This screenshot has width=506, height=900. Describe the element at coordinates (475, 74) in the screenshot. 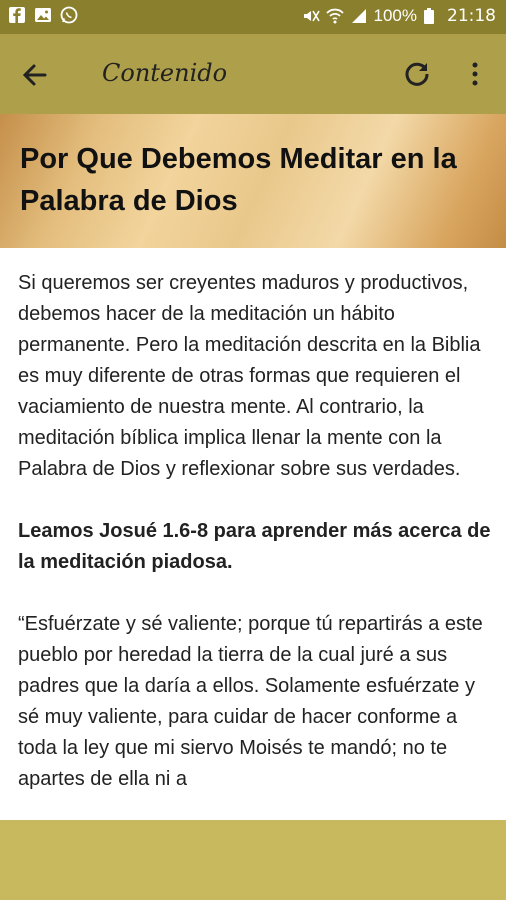

I see `more-vert-icon` at that location.